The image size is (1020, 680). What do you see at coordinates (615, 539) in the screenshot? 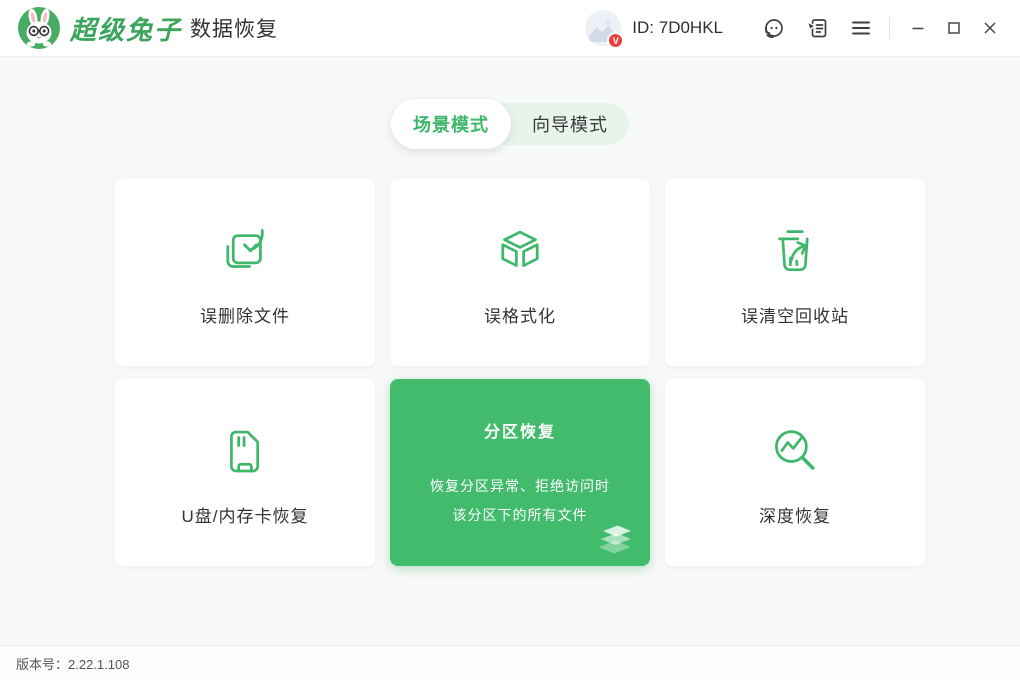
I see `layers-icon` at bounding box center [615, 539].